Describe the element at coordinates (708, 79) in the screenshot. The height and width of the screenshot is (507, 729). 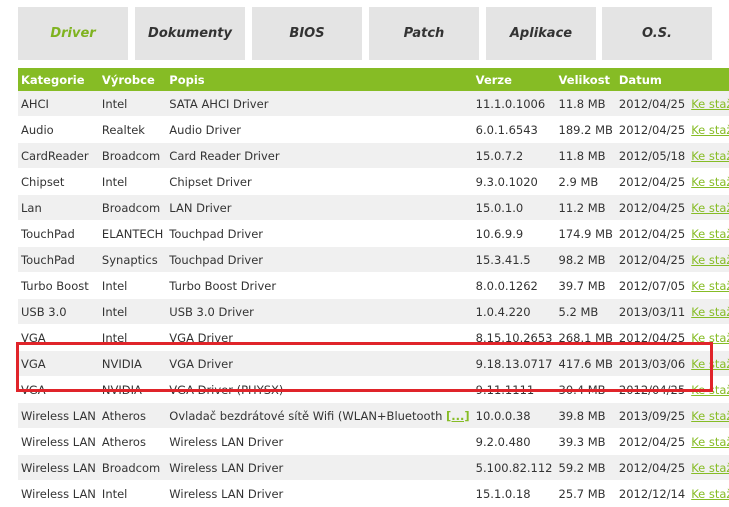
I see `column-header-download` at that location.